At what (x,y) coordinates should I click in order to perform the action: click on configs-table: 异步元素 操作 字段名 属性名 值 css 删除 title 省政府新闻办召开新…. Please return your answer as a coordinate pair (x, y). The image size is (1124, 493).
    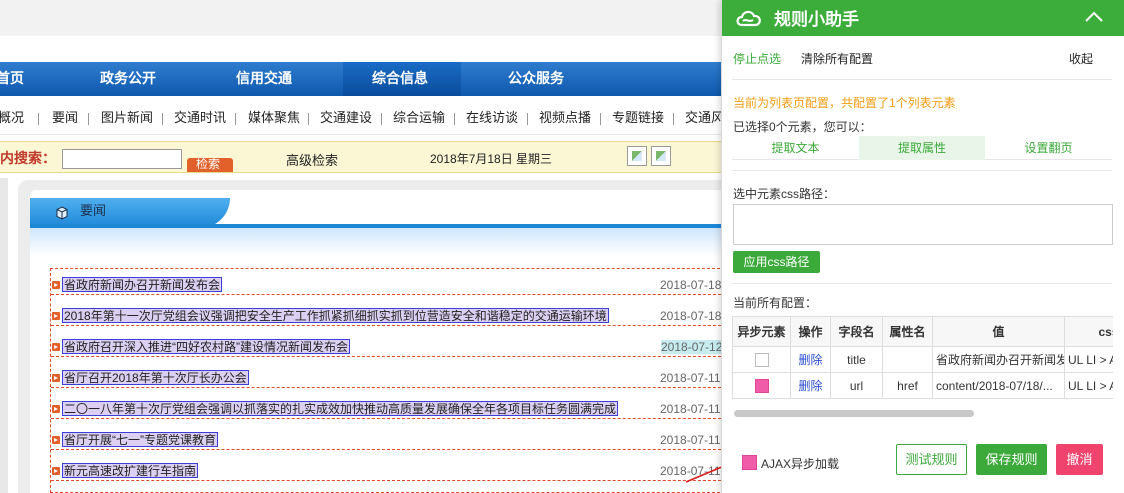
    Looking at the image, I should click on (922, 357).